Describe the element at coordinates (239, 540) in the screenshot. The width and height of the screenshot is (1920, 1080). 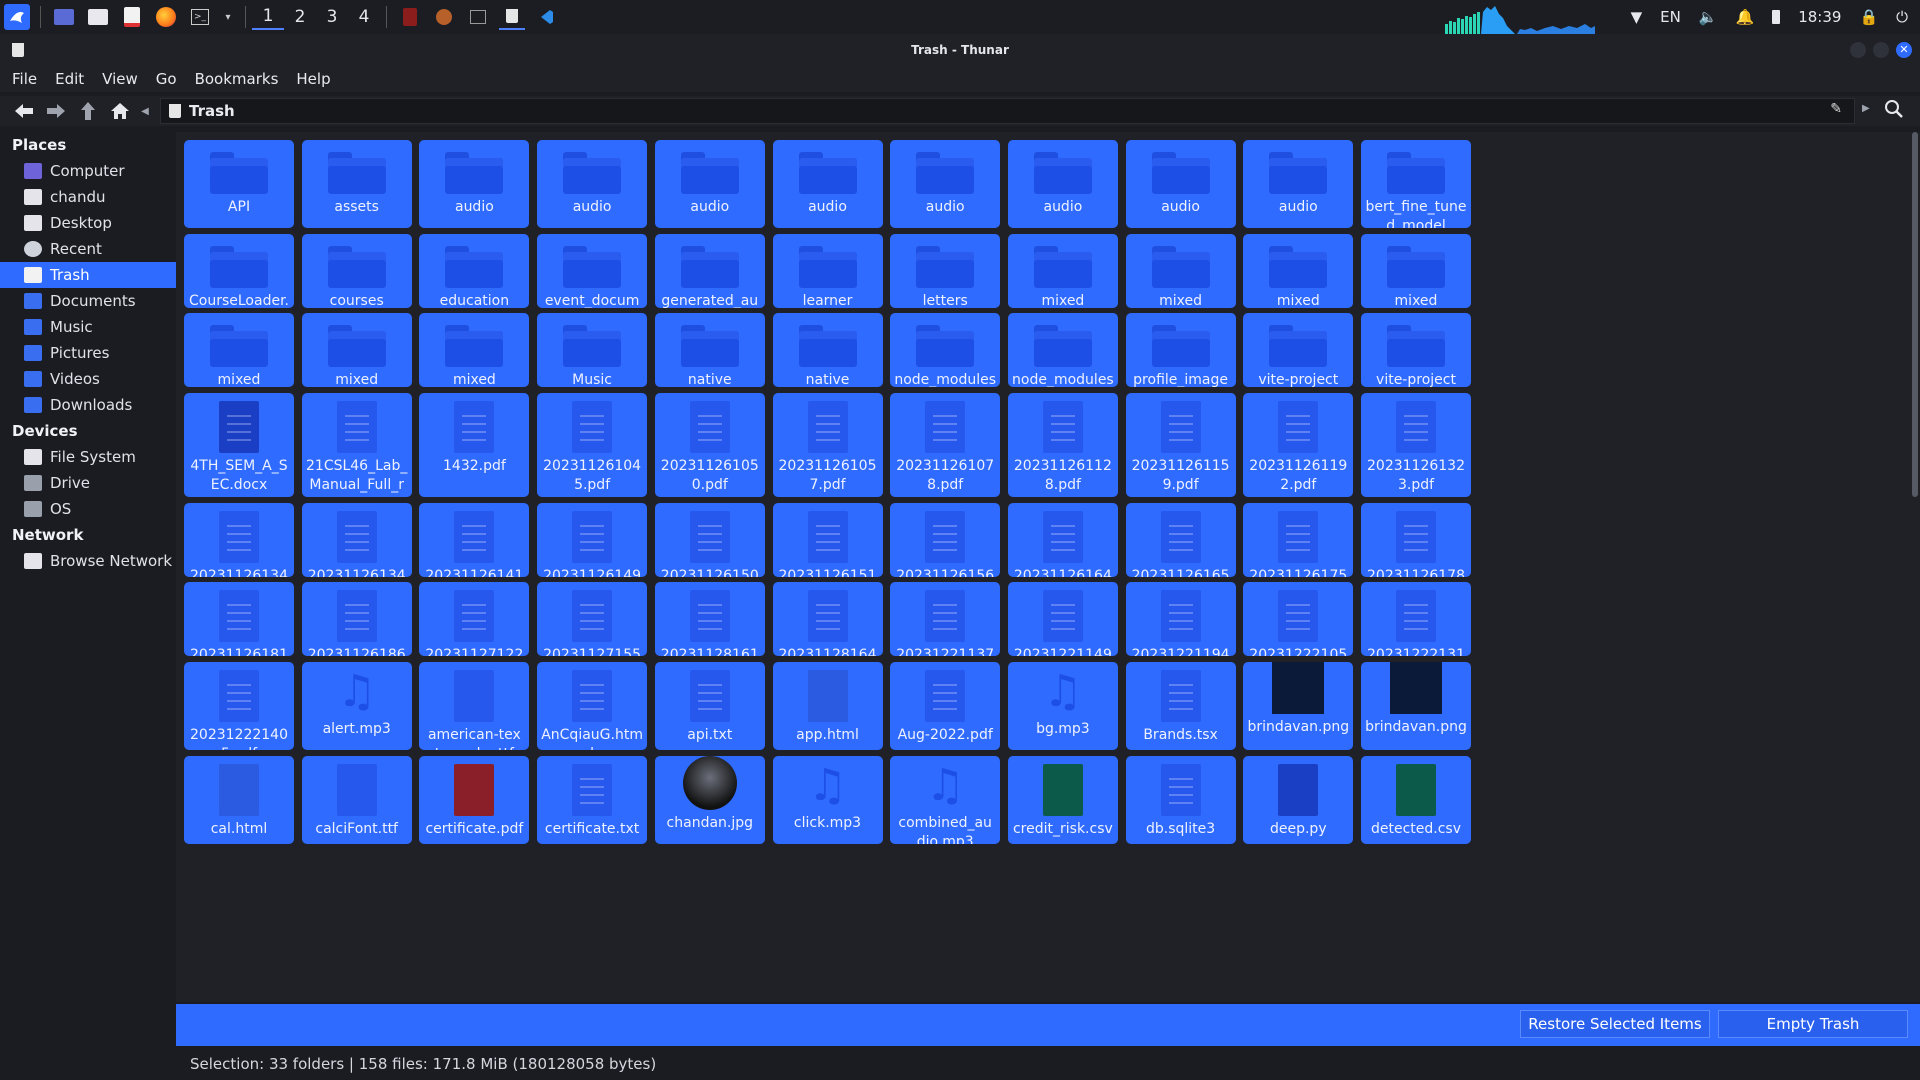
I see `file-item: 202311261340.pdf` at that location.